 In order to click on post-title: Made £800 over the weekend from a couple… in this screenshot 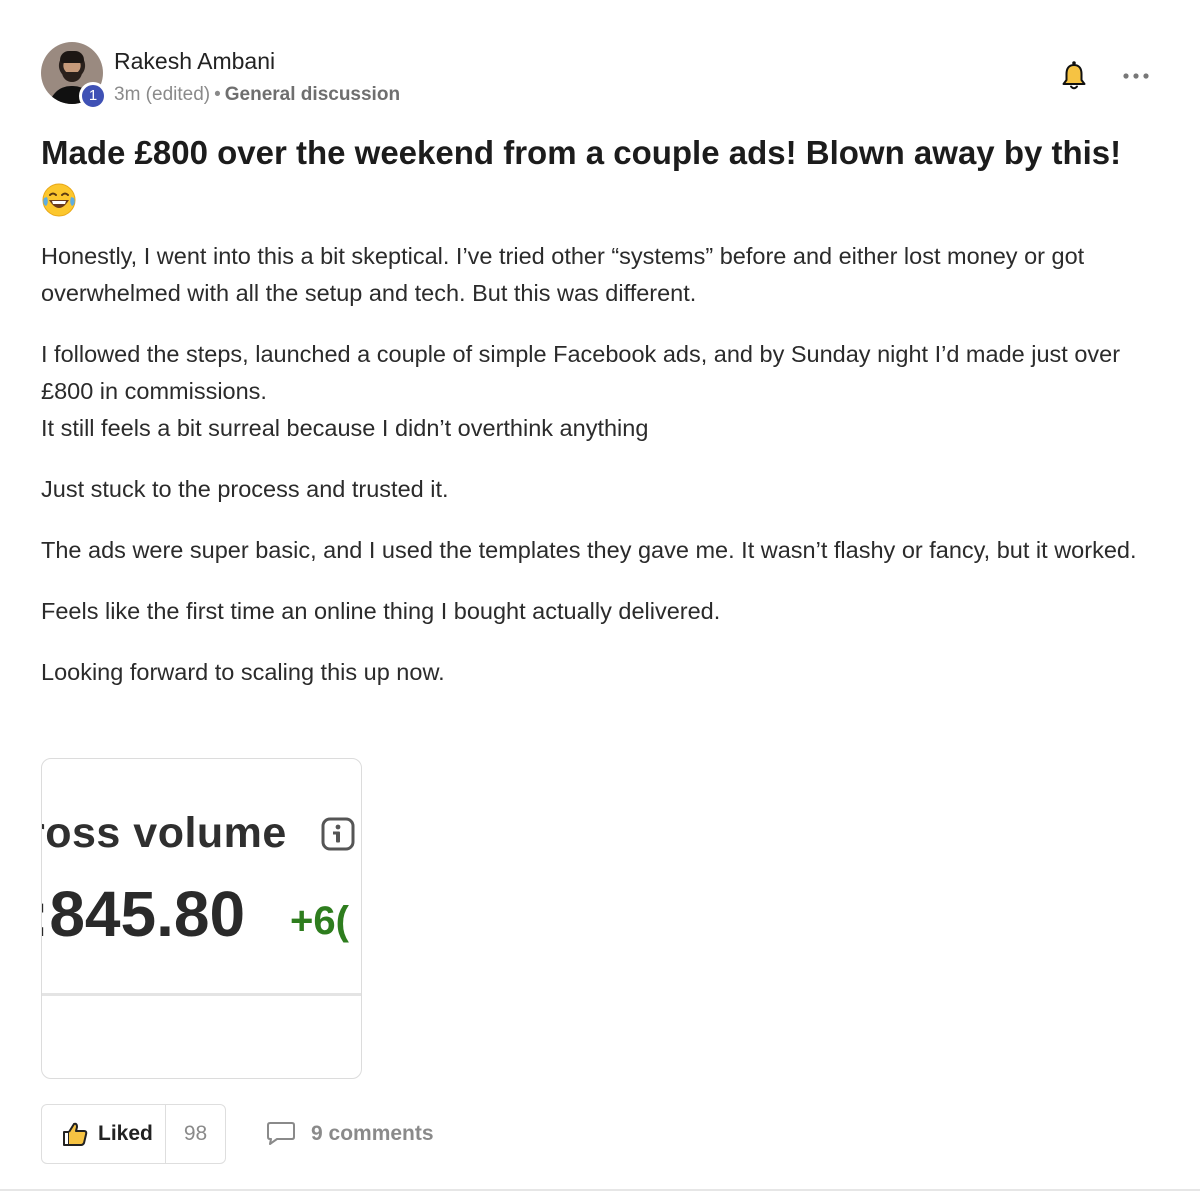, I will do `click(581, 152)`.